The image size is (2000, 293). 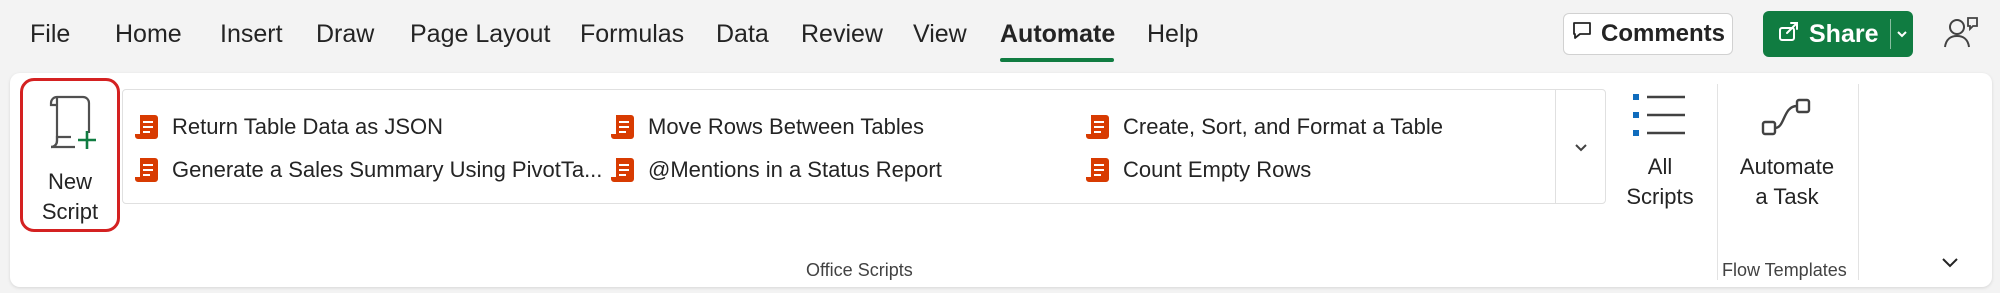 I want to click on comments-button: Comments, so click(x=1648, y=34).